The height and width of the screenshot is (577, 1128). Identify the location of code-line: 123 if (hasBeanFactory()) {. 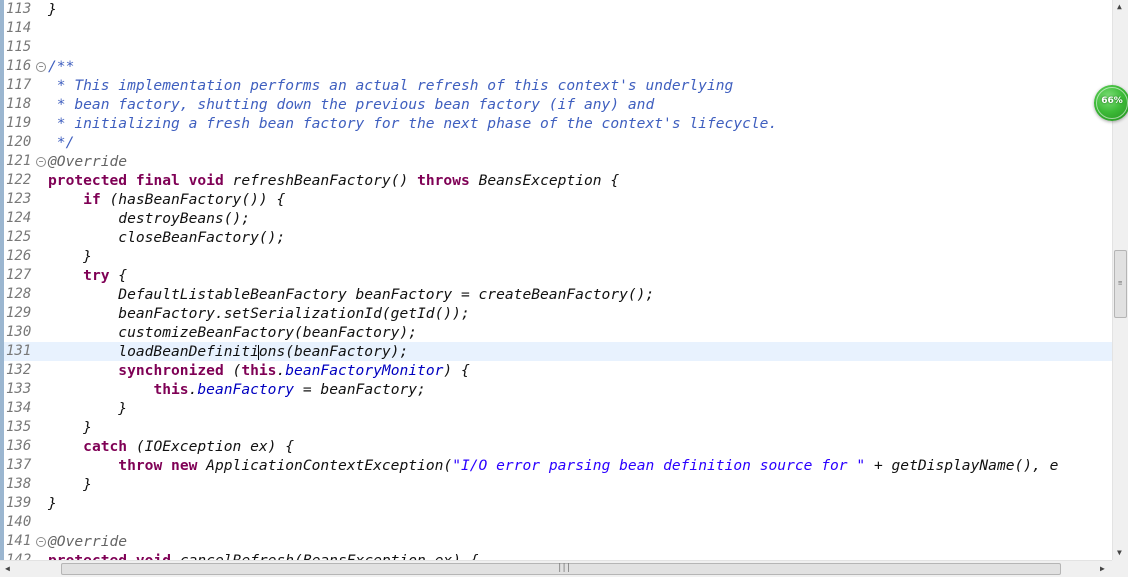
(558, 199).